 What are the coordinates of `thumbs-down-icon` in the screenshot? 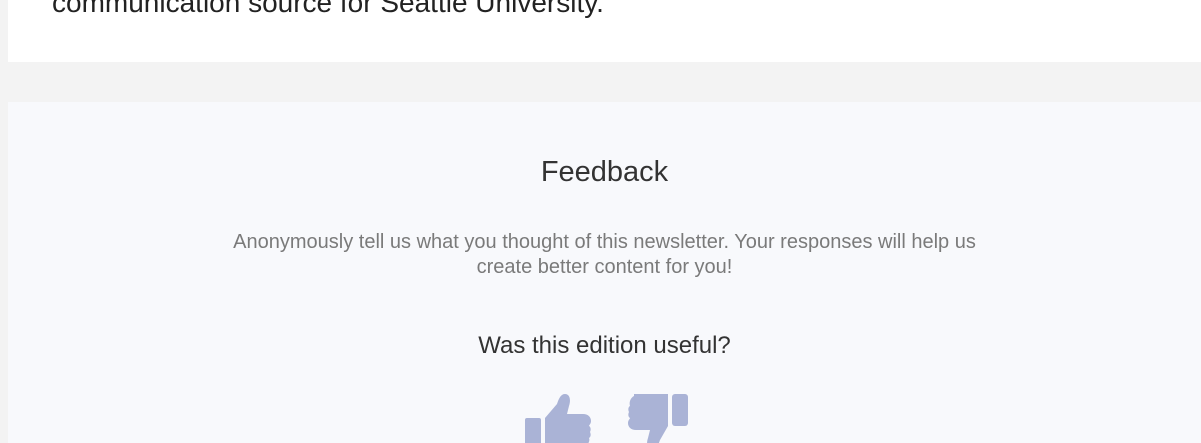 It's located at (658, 418).